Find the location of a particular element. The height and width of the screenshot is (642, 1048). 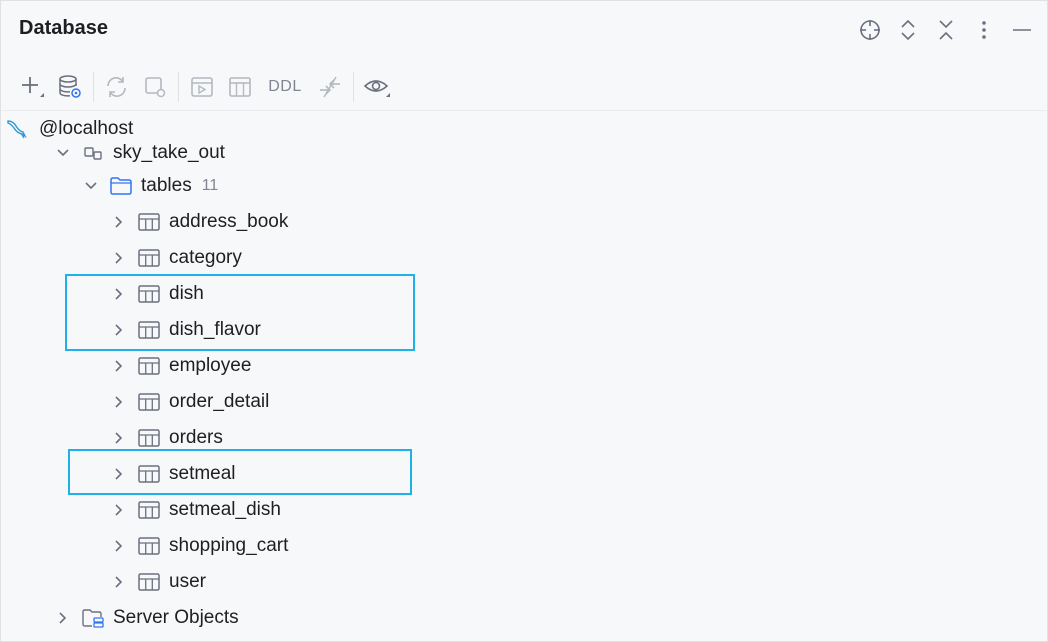

view-options-button is located at coordinates (377, 87).